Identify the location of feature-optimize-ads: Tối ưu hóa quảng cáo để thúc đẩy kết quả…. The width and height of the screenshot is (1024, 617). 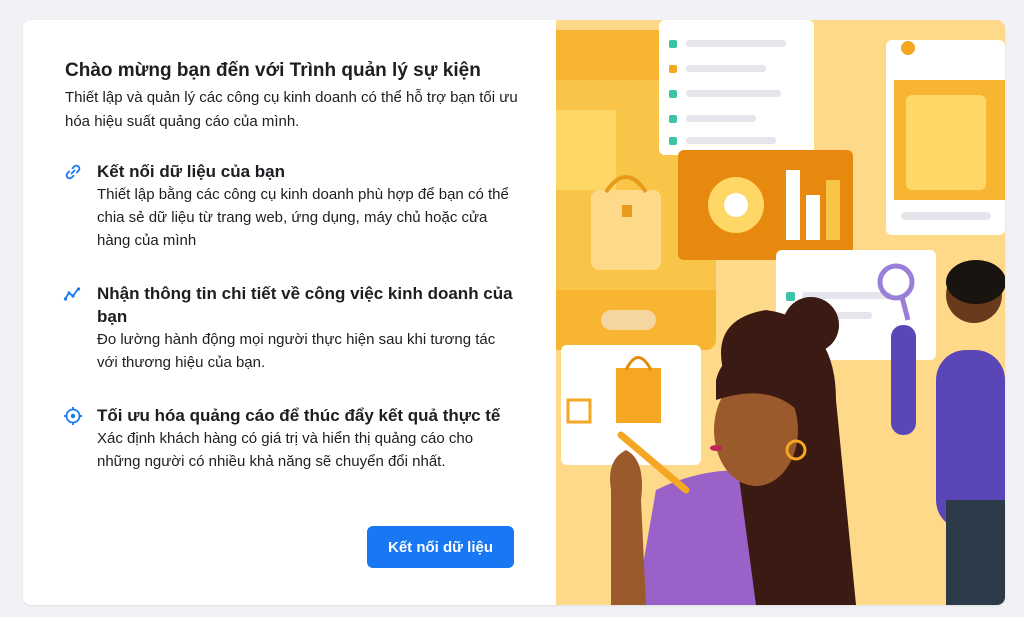
(299, 438).